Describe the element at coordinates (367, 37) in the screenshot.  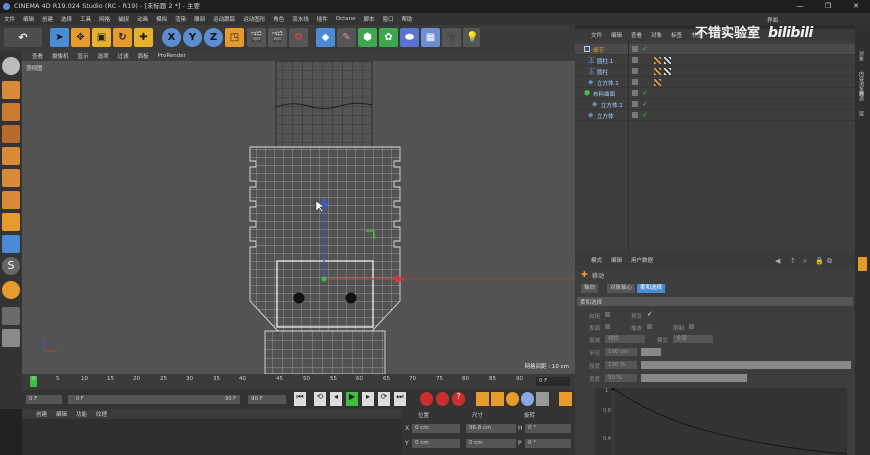
I see `subdivision-surface-icon: ⬢` at that location.